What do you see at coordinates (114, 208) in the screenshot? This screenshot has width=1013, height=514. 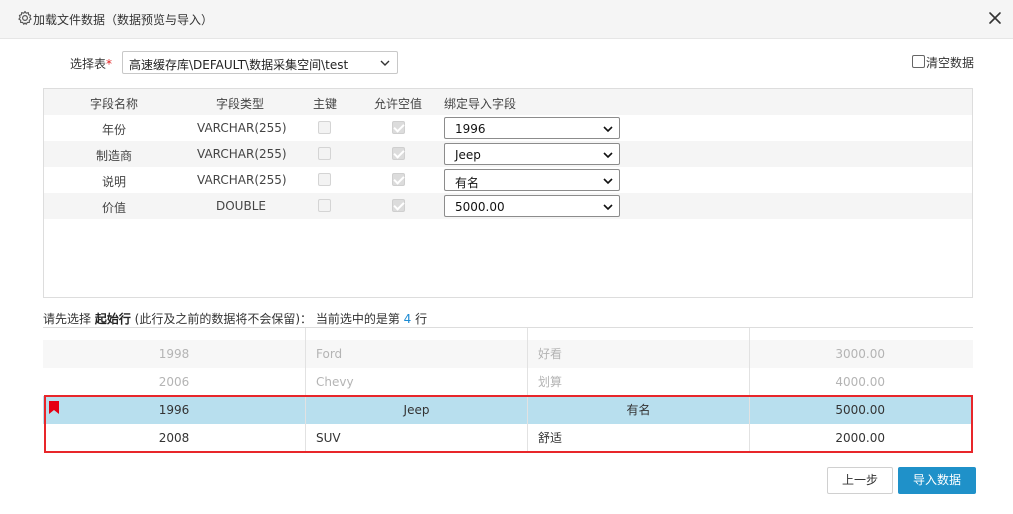 I see `field-name: 价值` at bounding box center [114, 208].